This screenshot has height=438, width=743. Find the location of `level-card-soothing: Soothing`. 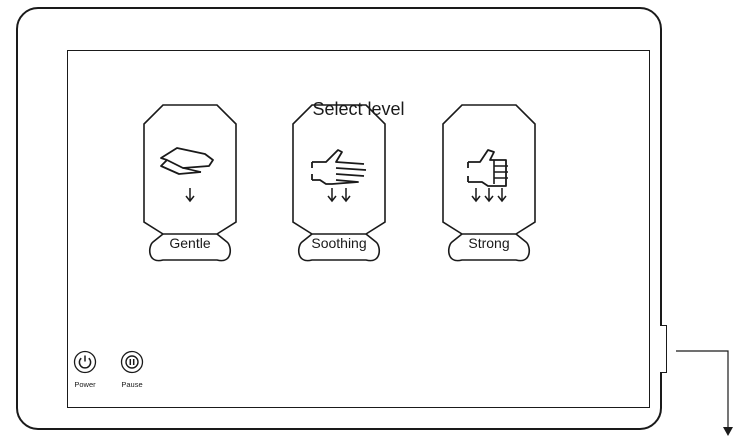

level-card-soothing: Soothing is located at coordinates (339, 184).